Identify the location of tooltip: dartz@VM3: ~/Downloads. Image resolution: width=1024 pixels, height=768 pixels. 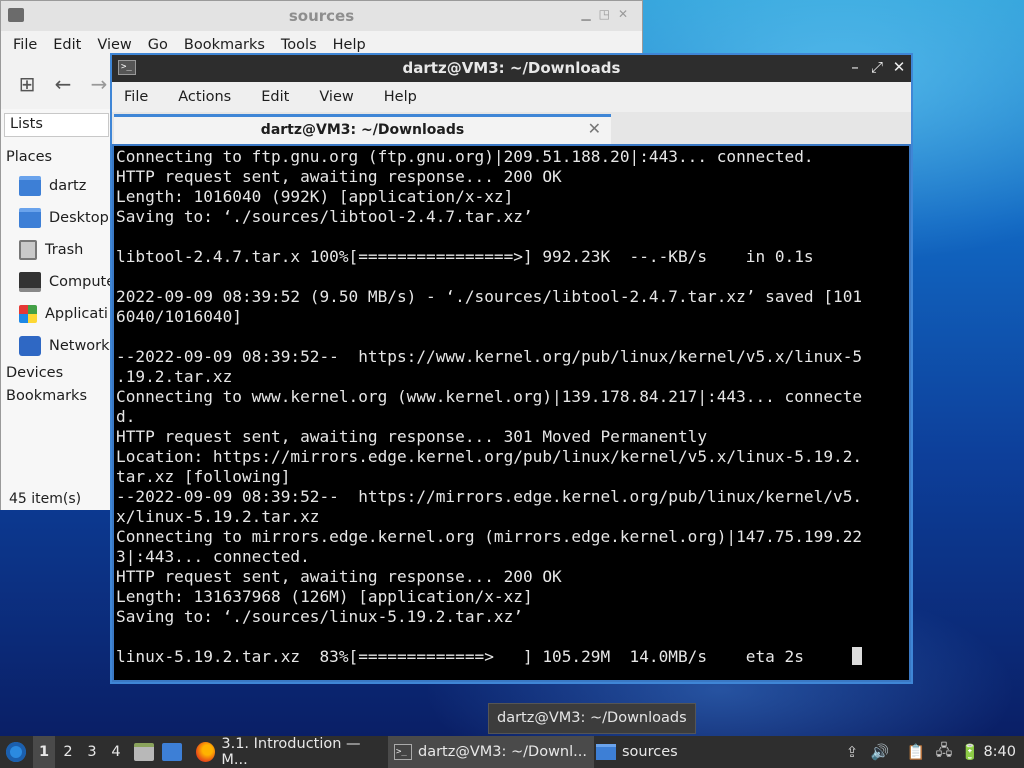
(592, 718).